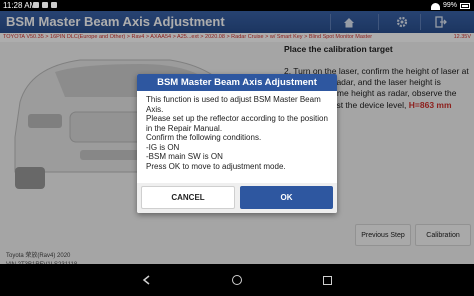 Image resolution: width=474 pixels, height=296 pixels. Describe the element at coordinates (237, 82) in the screenshot. I see `dialog-title: BSM Master Beam Axis Adjustment` at that location.